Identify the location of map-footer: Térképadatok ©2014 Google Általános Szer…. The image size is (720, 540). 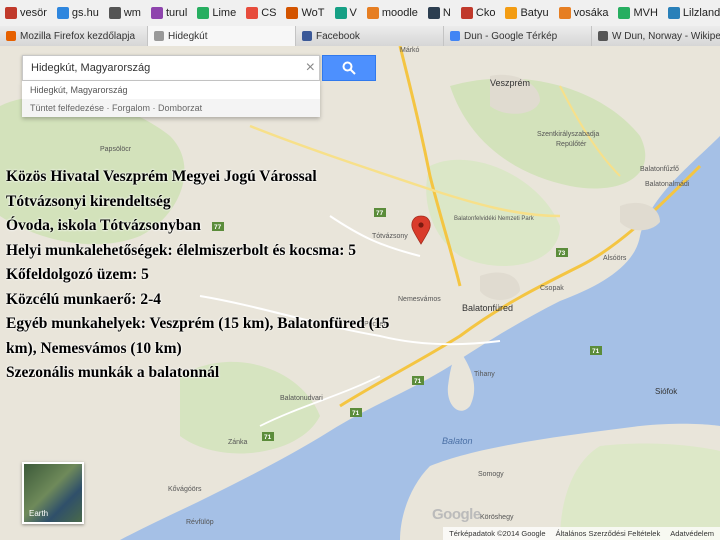
(581, 533).